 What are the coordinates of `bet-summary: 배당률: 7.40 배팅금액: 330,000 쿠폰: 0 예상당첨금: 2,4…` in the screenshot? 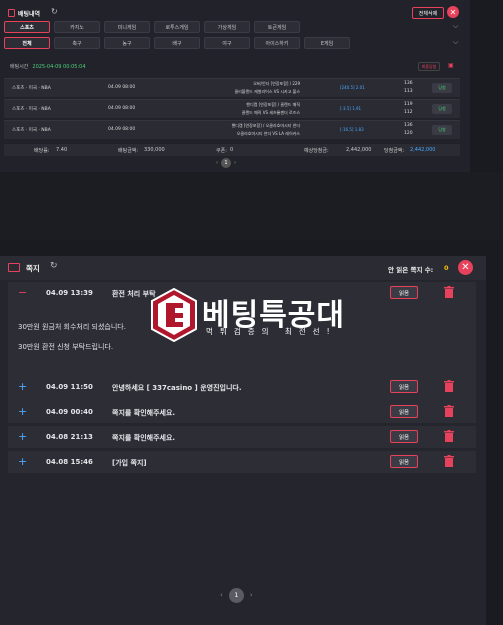 It's located at (232, 150).